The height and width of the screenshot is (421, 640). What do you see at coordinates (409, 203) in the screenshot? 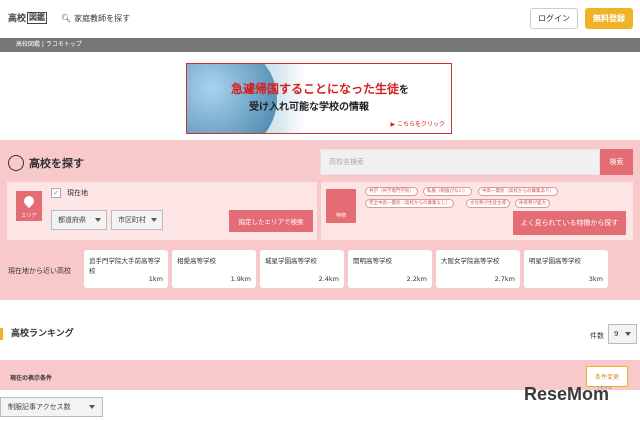
I see `feature-tag: 完全中高一貫校（高校からの募集なし）` at bounding box center [409, 203].